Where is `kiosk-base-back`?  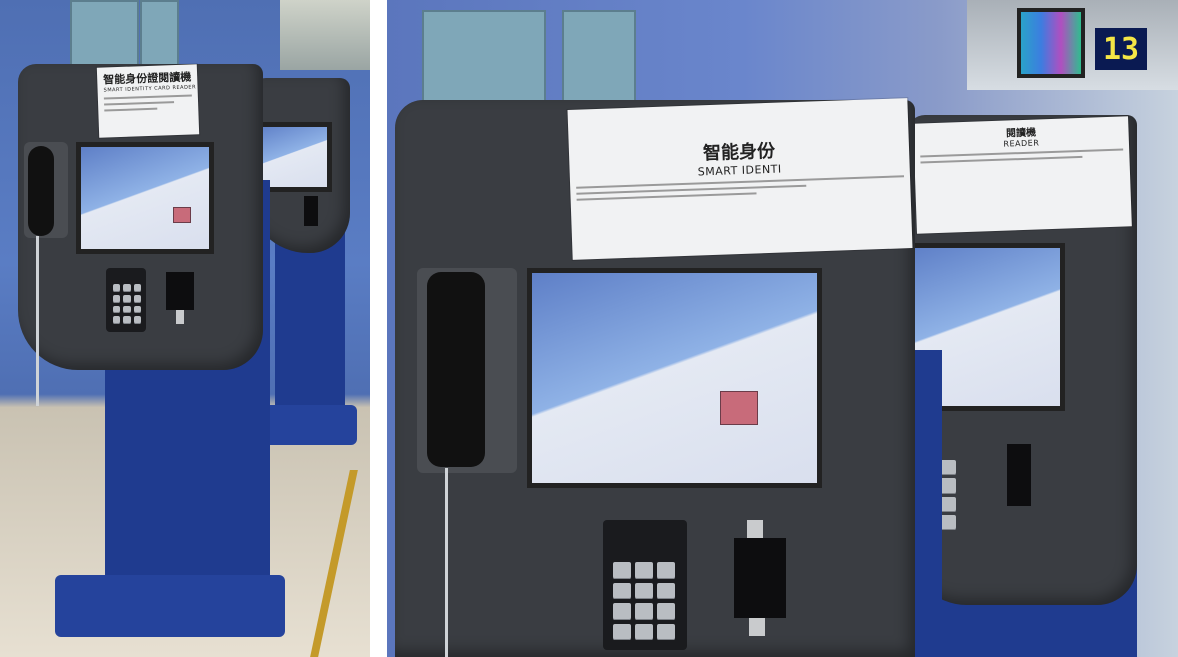 kiosk-base-back is located at coordinates (309, 425).